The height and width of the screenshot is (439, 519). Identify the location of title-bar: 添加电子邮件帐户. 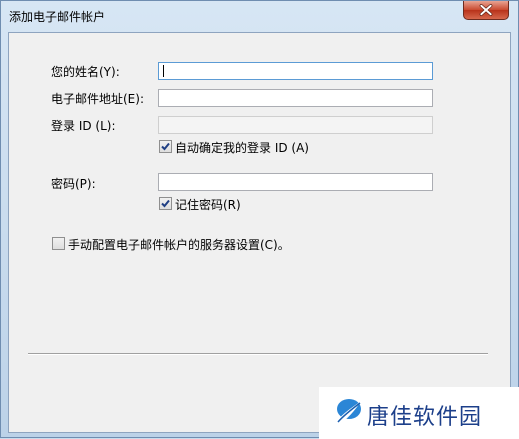
(259, 16).